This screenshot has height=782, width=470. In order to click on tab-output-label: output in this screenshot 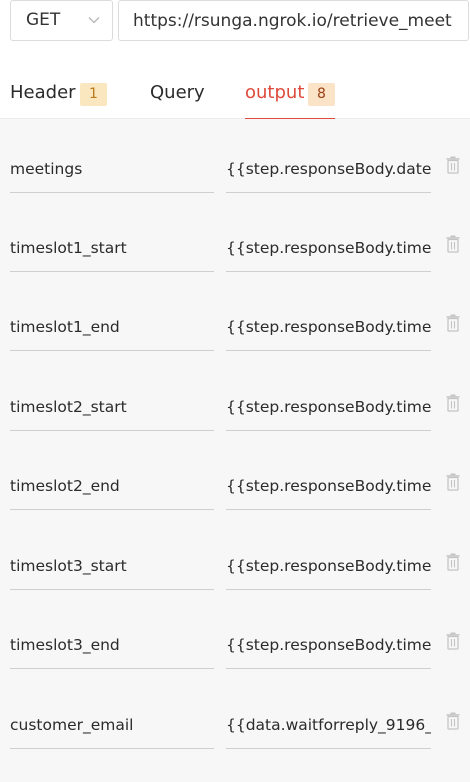, I will do `click(275, 92)`.